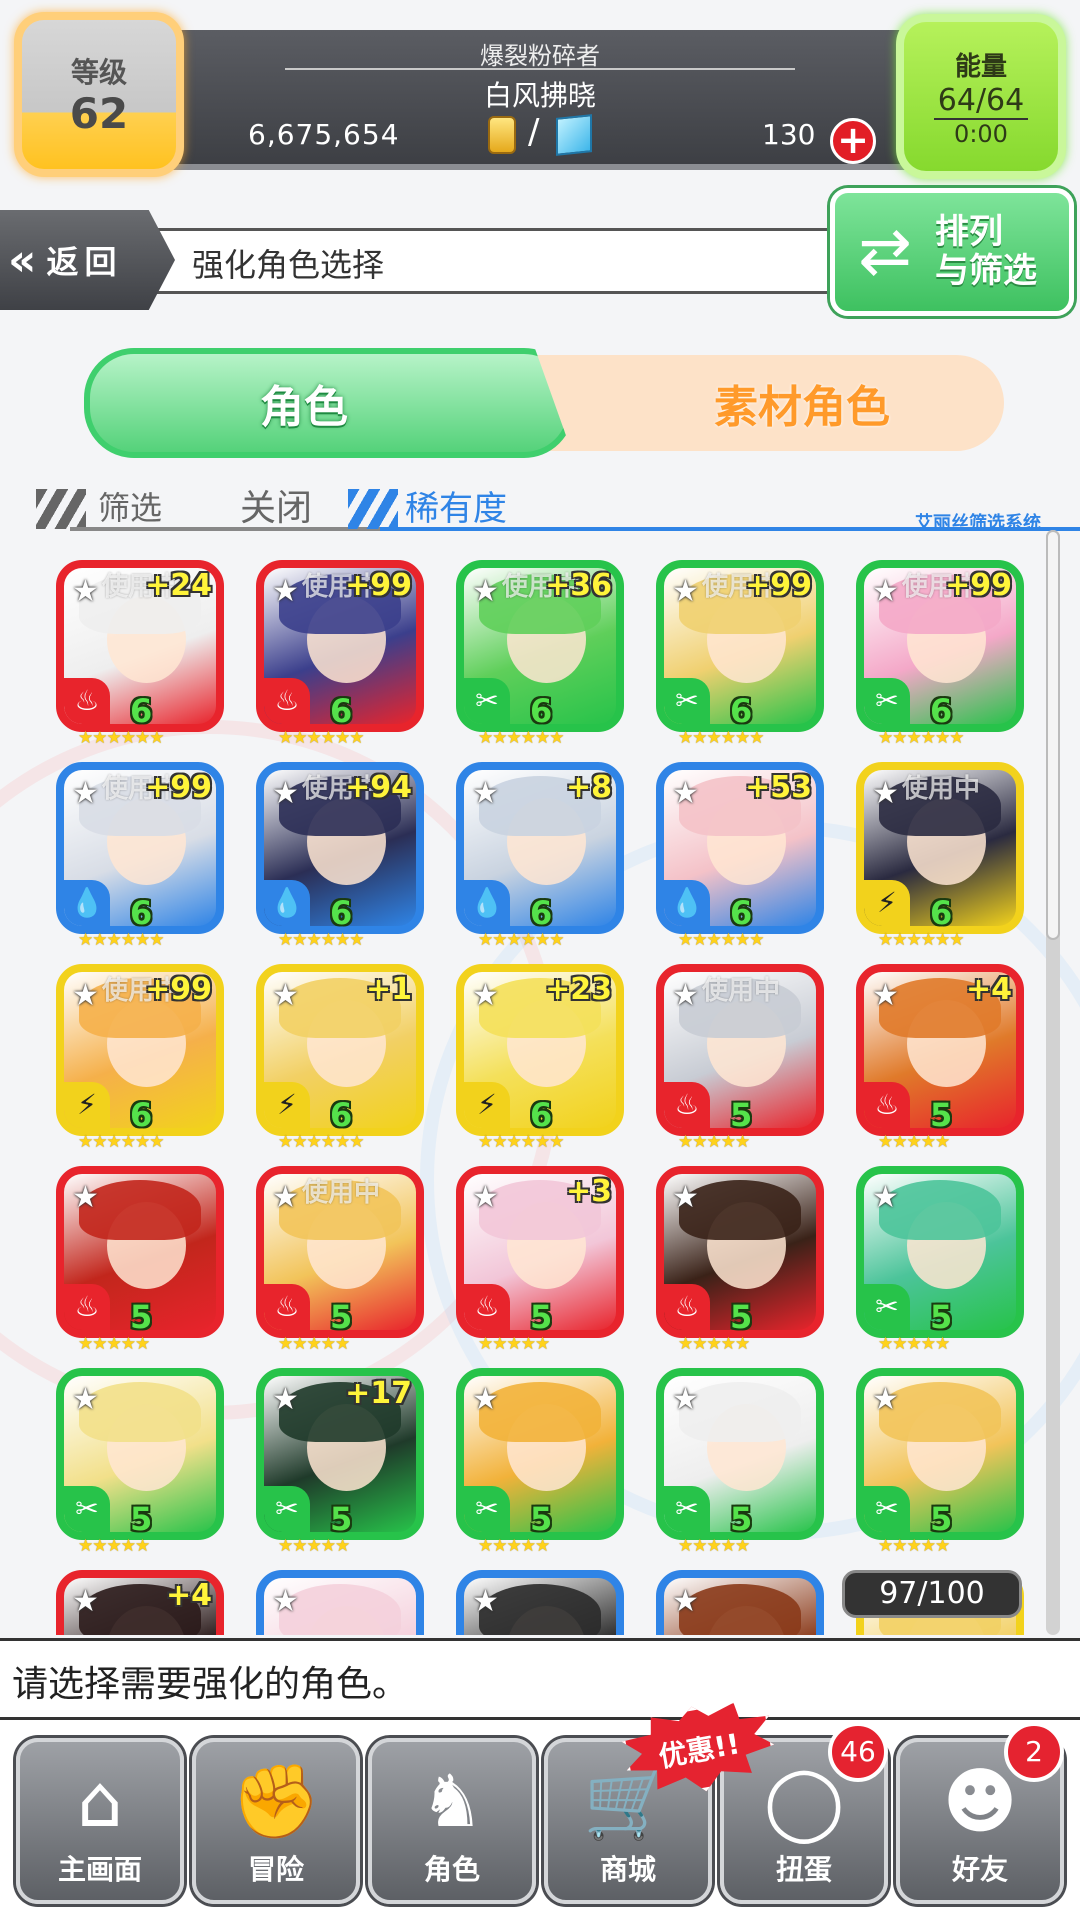 The image size is (1080, 1920). What do you see at coordinates (340, 1059) in the screenshot?
I see `character-card: ★ +1 ⚡ 6 ★★★★★★` at bounding box center [340, 1059].